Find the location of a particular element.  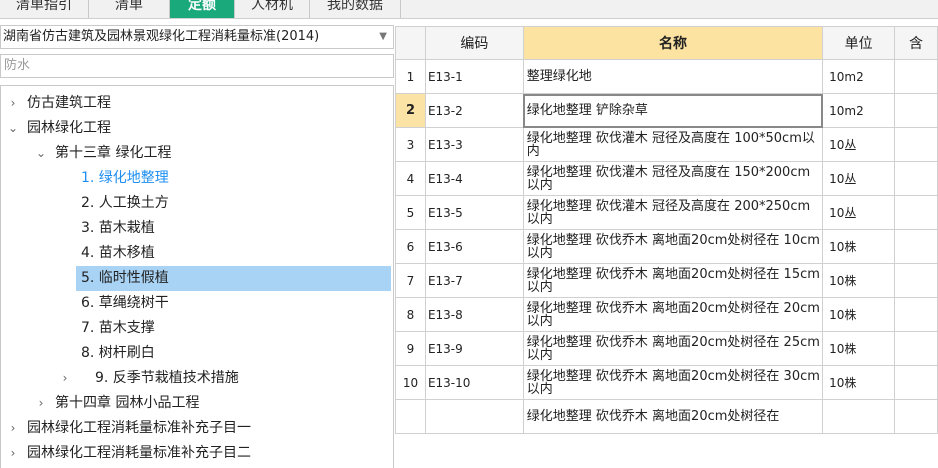

col-header-content: 含 is located at coordinates (916, 43).